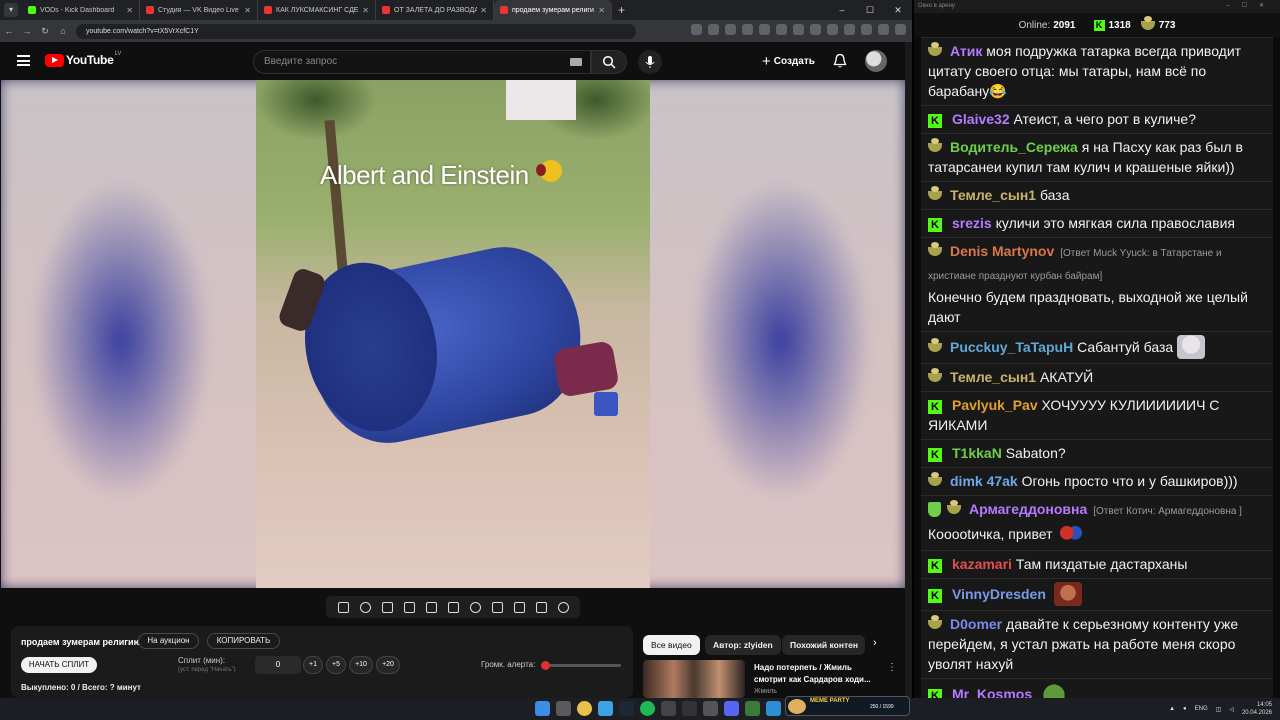  I want to click on chip-similar: Похожий контен, so click(823, 645).